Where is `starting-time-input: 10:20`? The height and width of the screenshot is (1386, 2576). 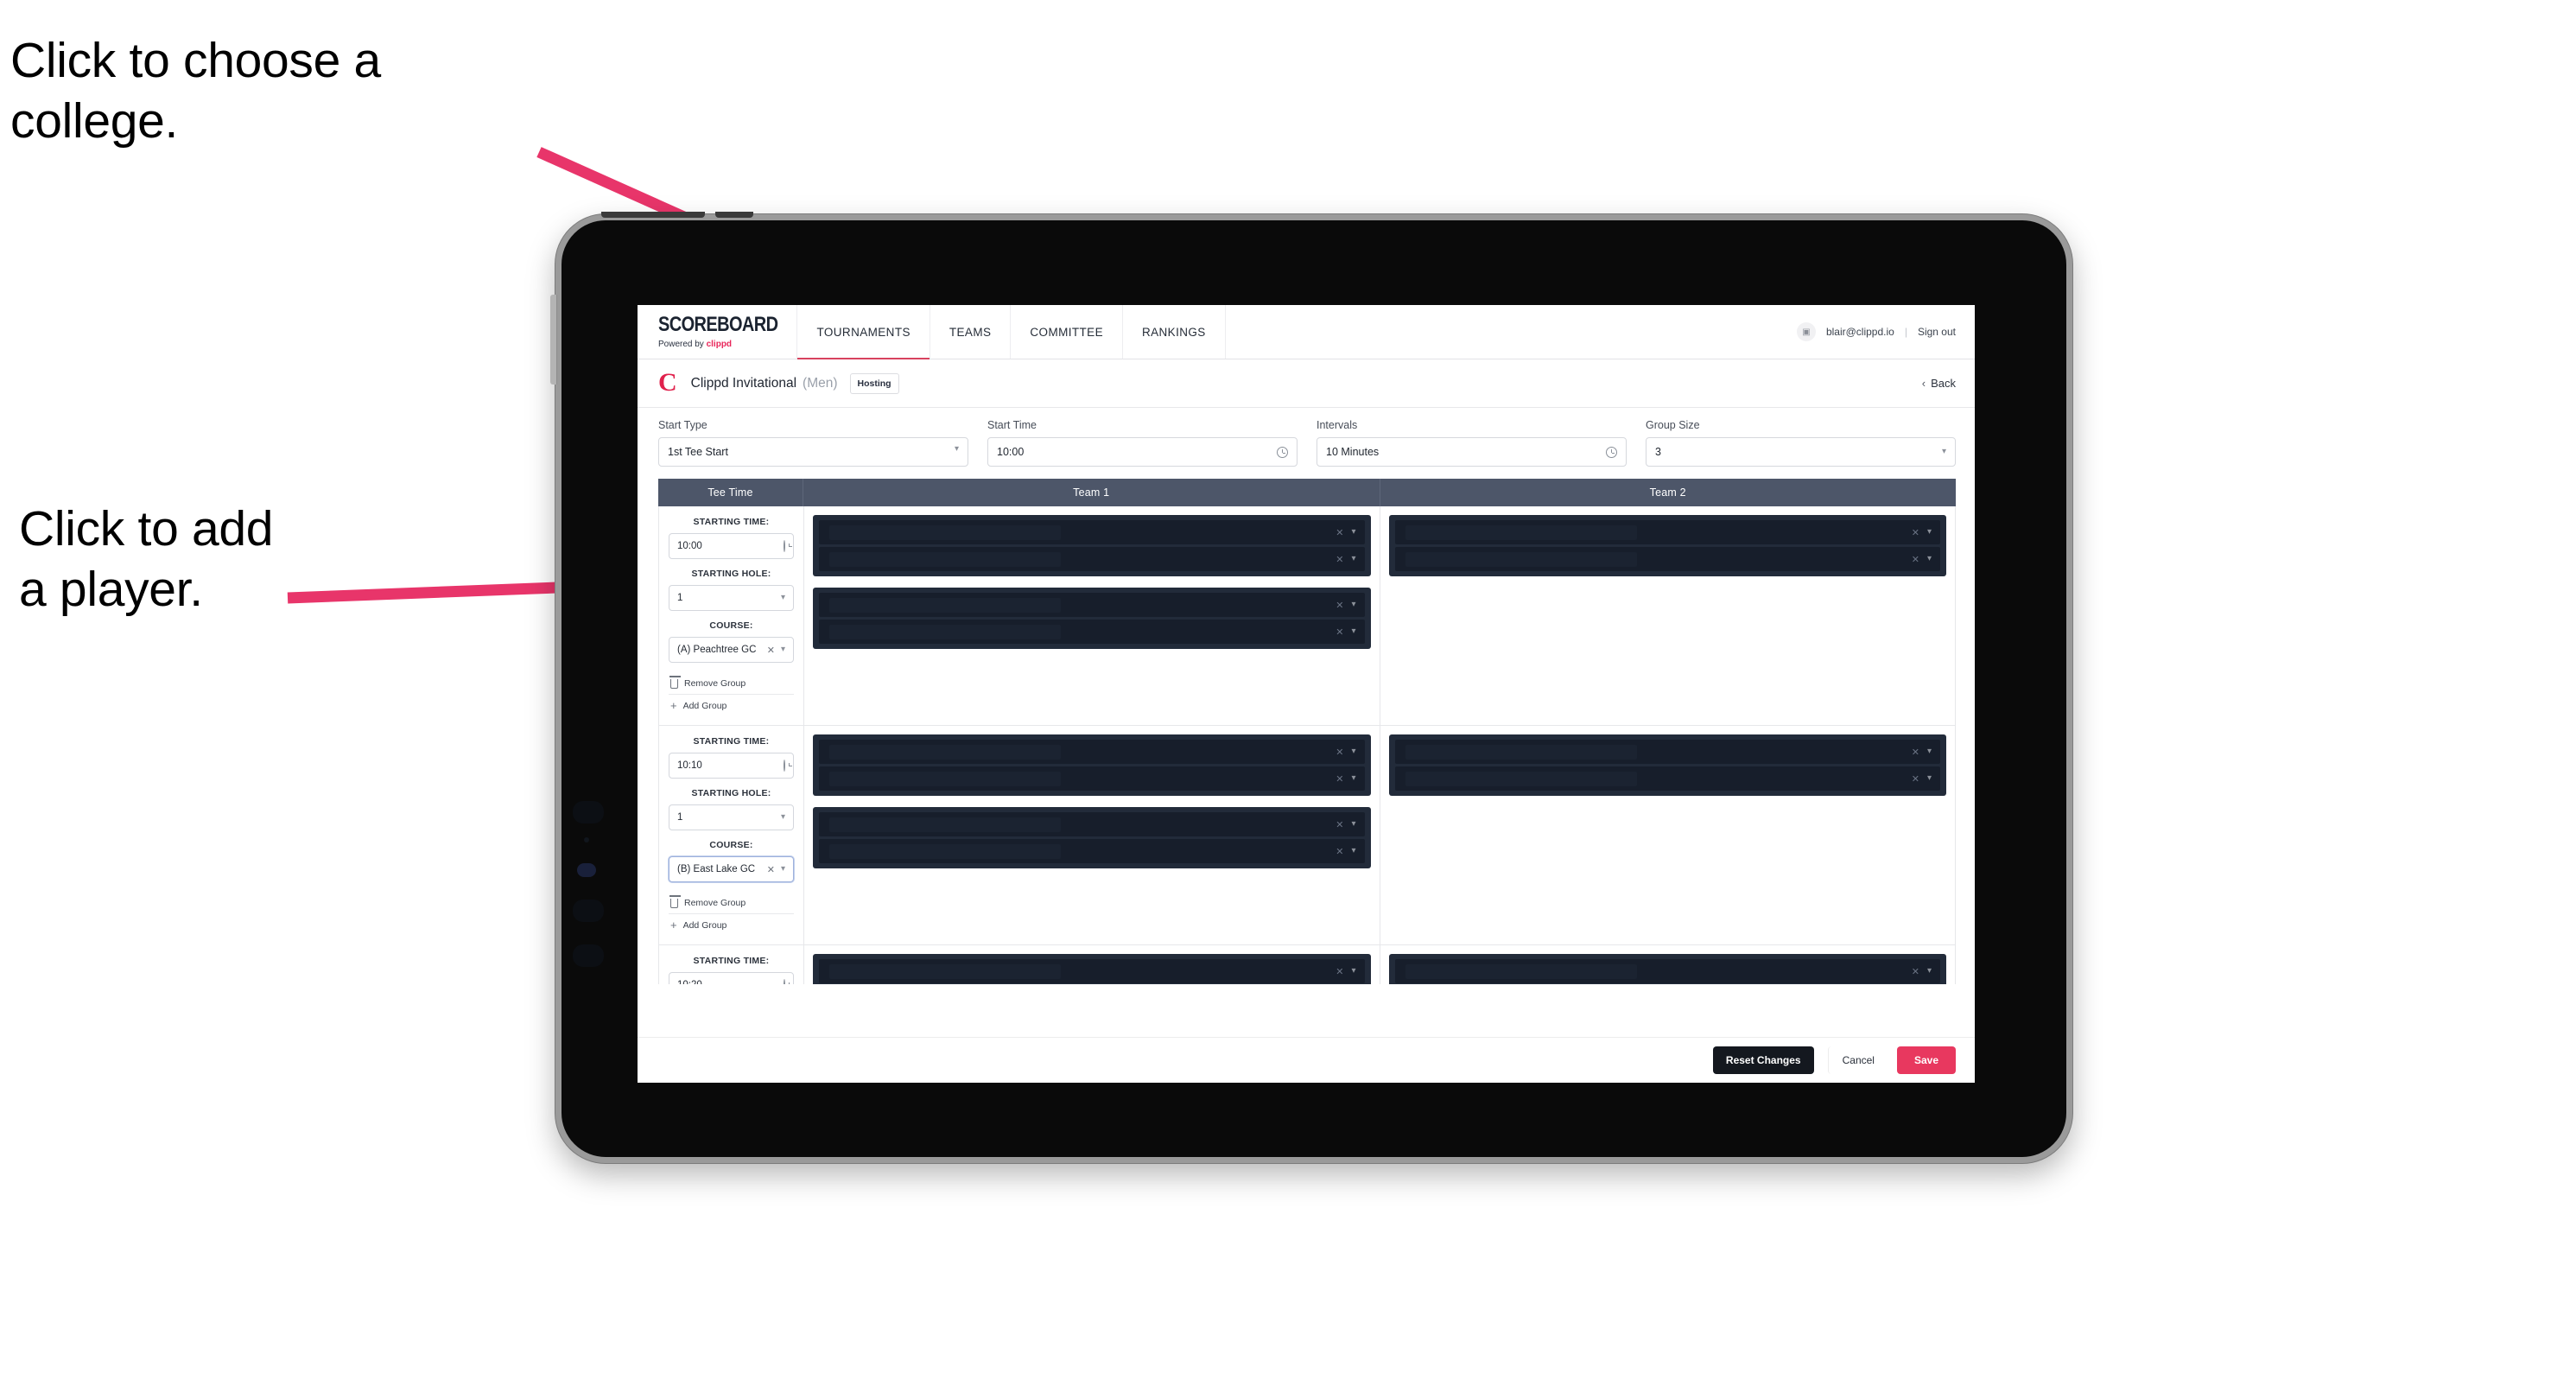 starting-time-input: 10:20 is located at coordinates (731, 978).